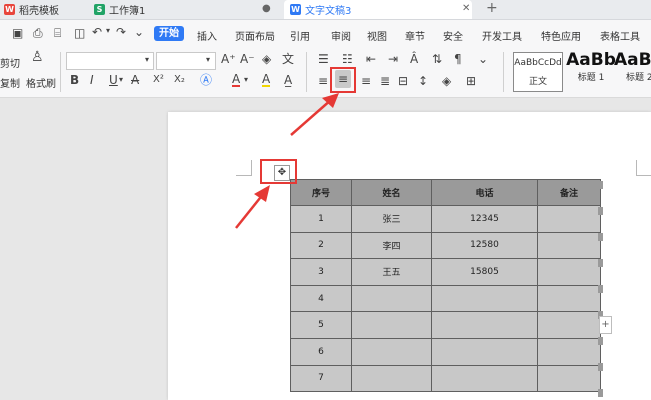 The image size is (651, 400). Describe the element at coordinates (287, 161) in the screenshot. I see `annotation-arrows` at that location.